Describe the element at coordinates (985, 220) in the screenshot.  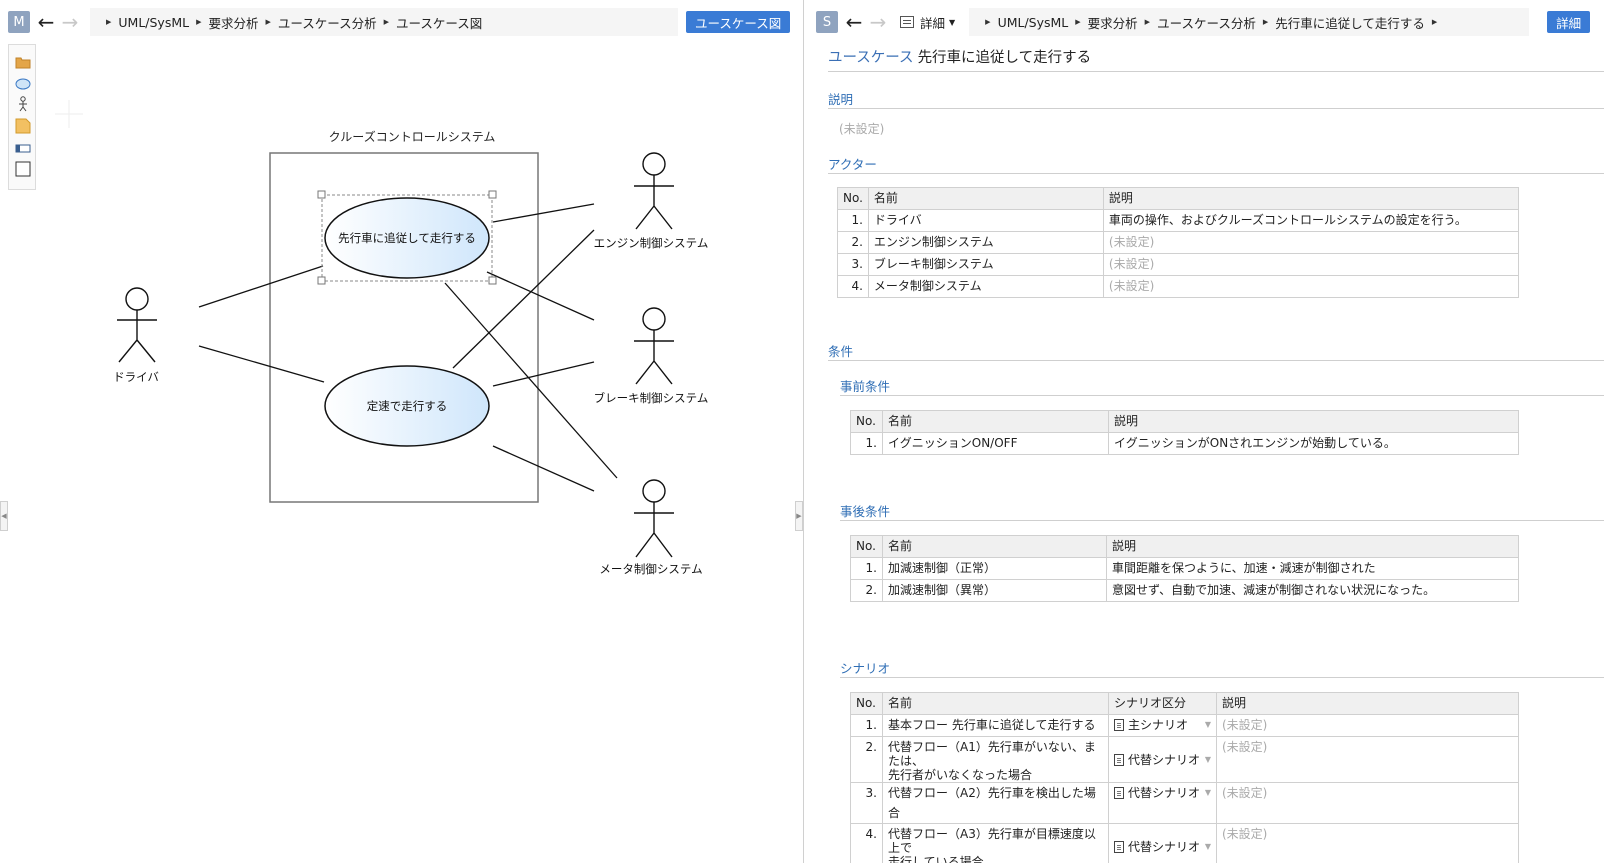
I see `actor-name: ドライバ` at that location.